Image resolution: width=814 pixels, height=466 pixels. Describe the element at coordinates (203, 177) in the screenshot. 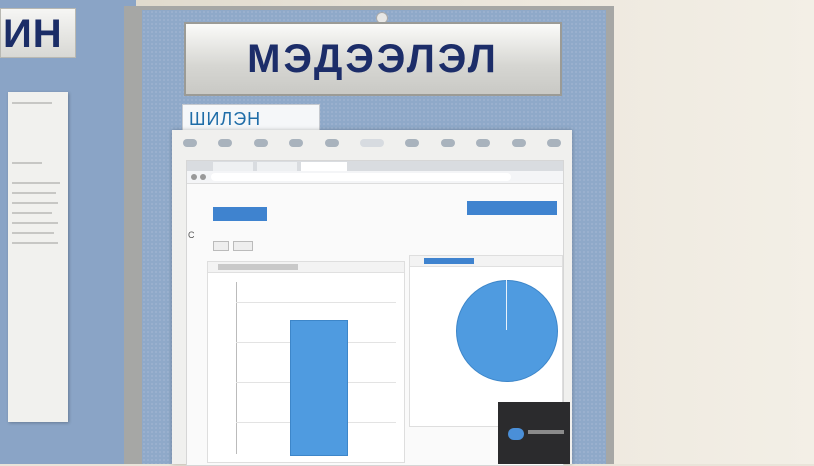

I see `forward-icon` at that location.